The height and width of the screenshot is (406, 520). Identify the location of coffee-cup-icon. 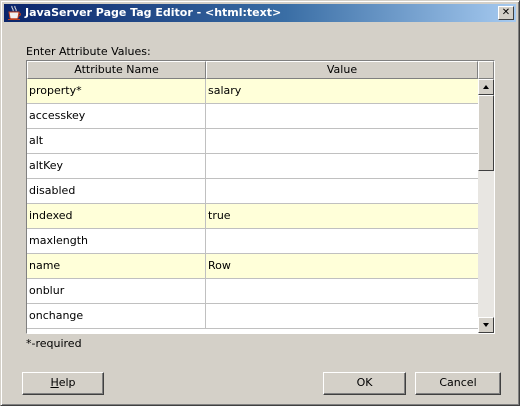
(14, 13).